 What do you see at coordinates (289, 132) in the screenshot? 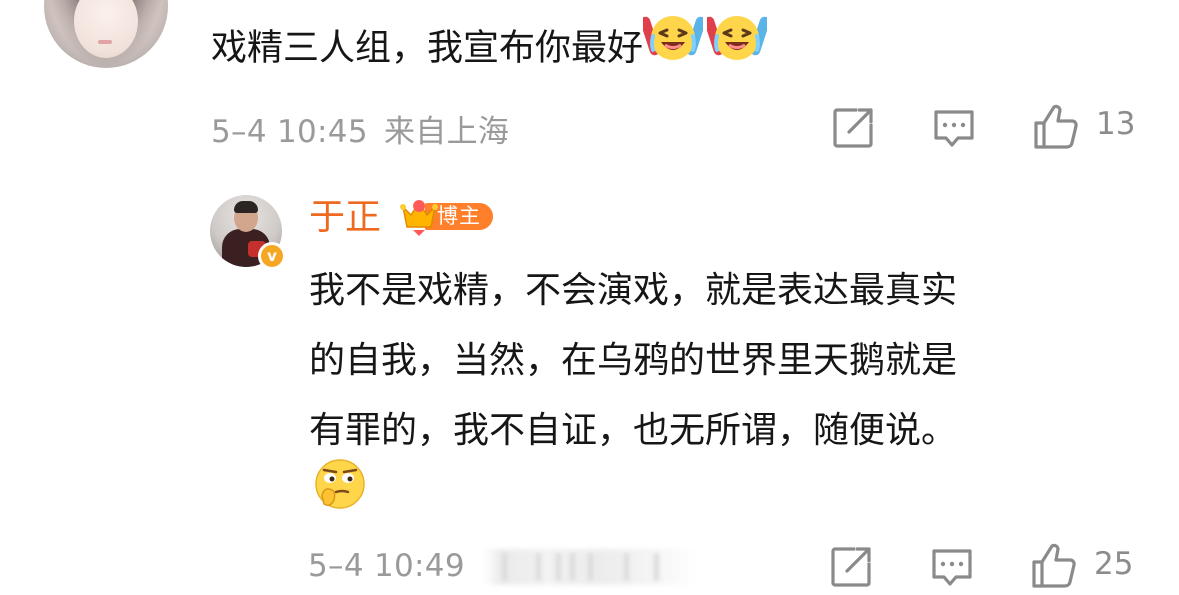
I see `comment-timestamp: 5–4 10:45` at bounding box center [289, 132].